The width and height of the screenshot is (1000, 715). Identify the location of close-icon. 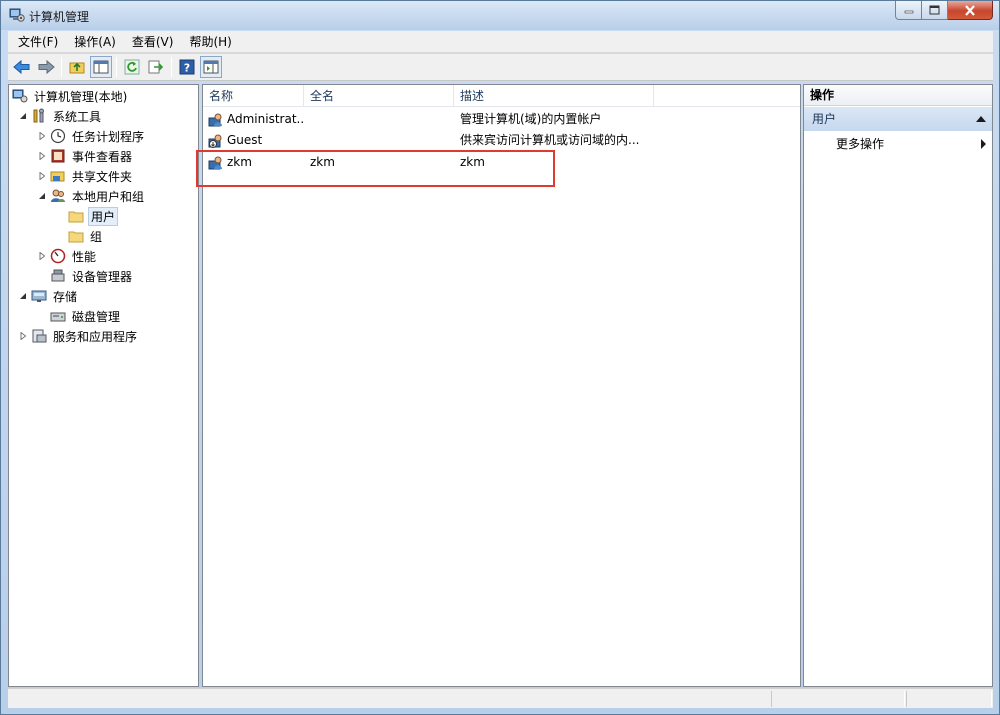
(970, 10).